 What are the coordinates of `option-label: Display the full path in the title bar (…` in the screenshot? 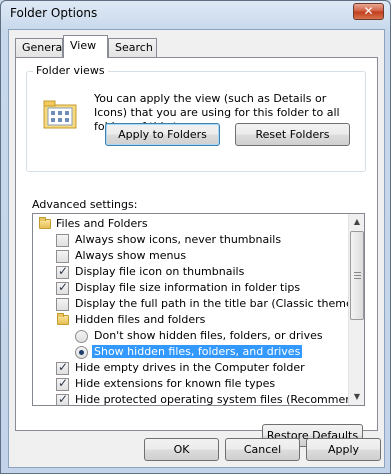 It's located at (220, 303).